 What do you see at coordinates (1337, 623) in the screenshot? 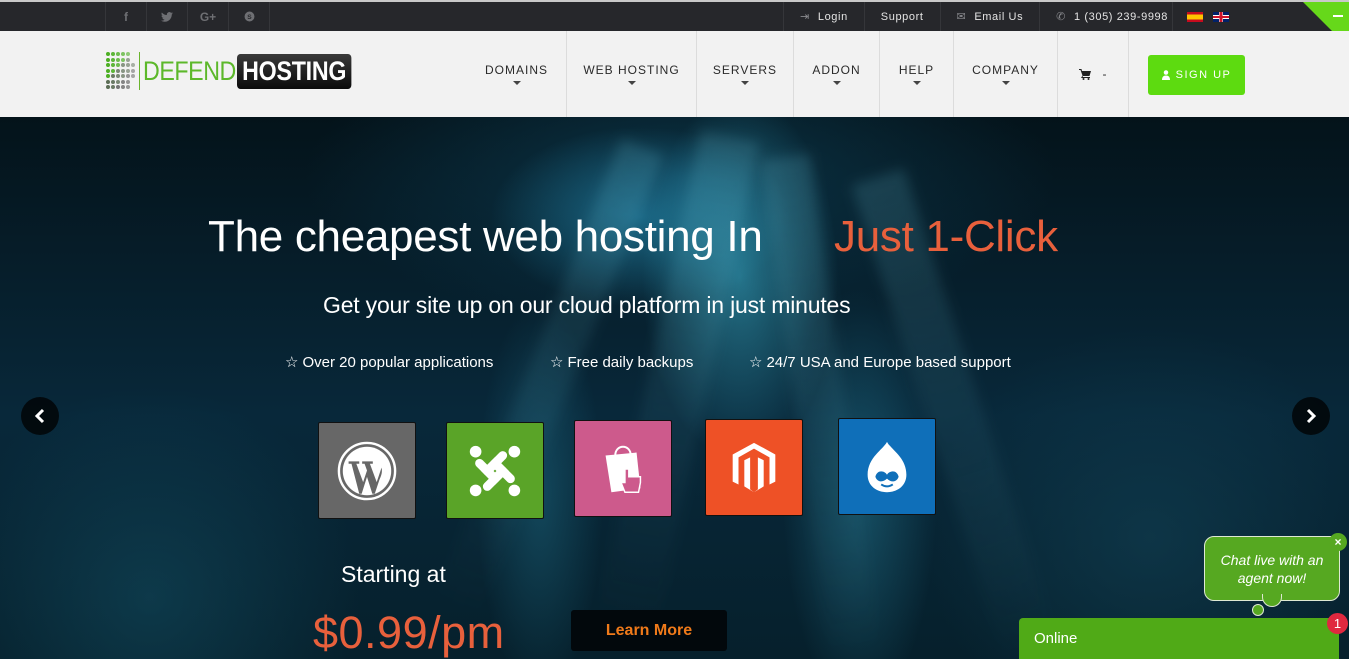
I see `unread-badge: 1` at bounding box center [1337, 623].